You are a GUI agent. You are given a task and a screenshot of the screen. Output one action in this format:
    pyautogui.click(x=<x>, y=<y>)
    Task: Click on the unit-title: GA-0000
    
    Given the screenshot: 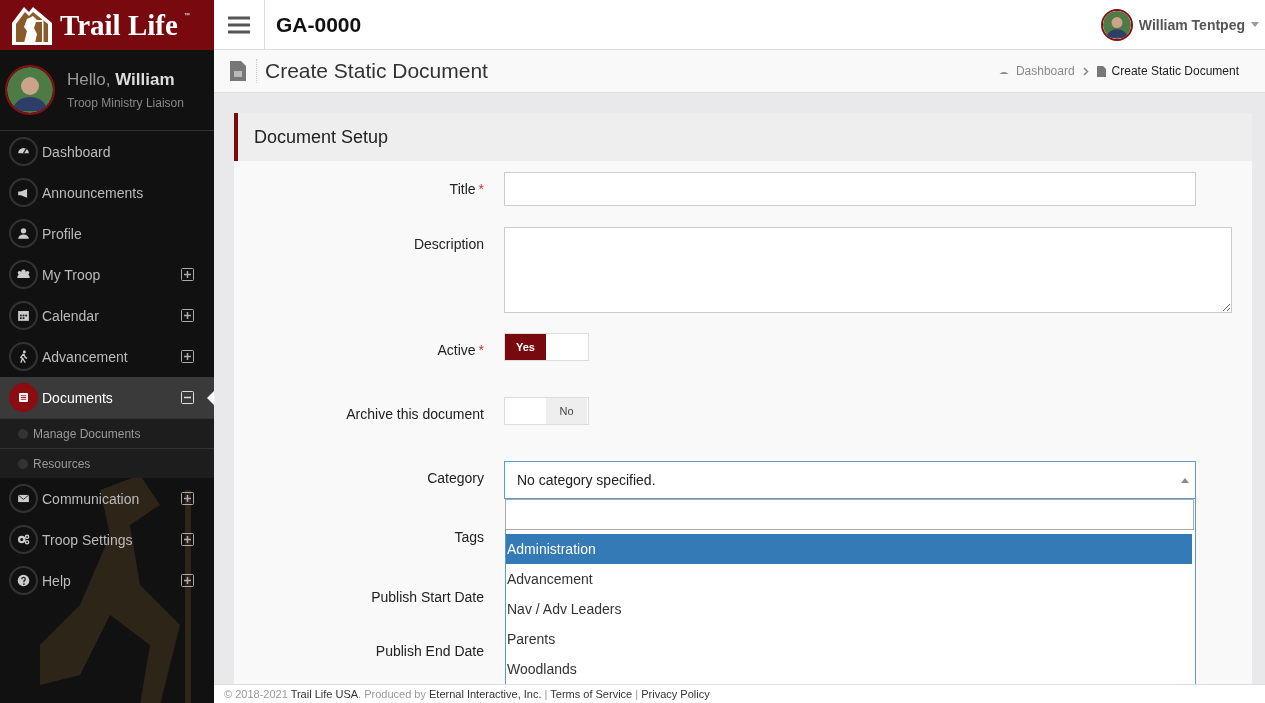 What is the action you would take?
    pyautogui.click(x=319, y=24)
    